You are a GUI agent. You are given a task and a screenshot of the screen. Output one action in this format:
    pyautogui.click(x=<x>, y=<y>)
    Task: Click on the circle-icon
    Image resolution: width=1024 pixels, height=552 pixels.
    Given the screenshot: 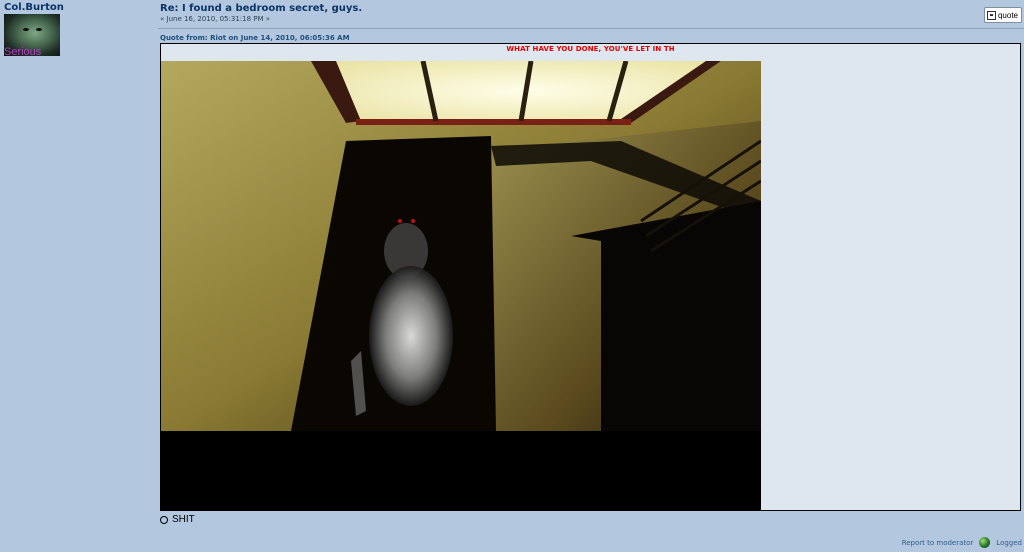 What is the action you would take?
    pyautogui.click(x=164, y=519)
    